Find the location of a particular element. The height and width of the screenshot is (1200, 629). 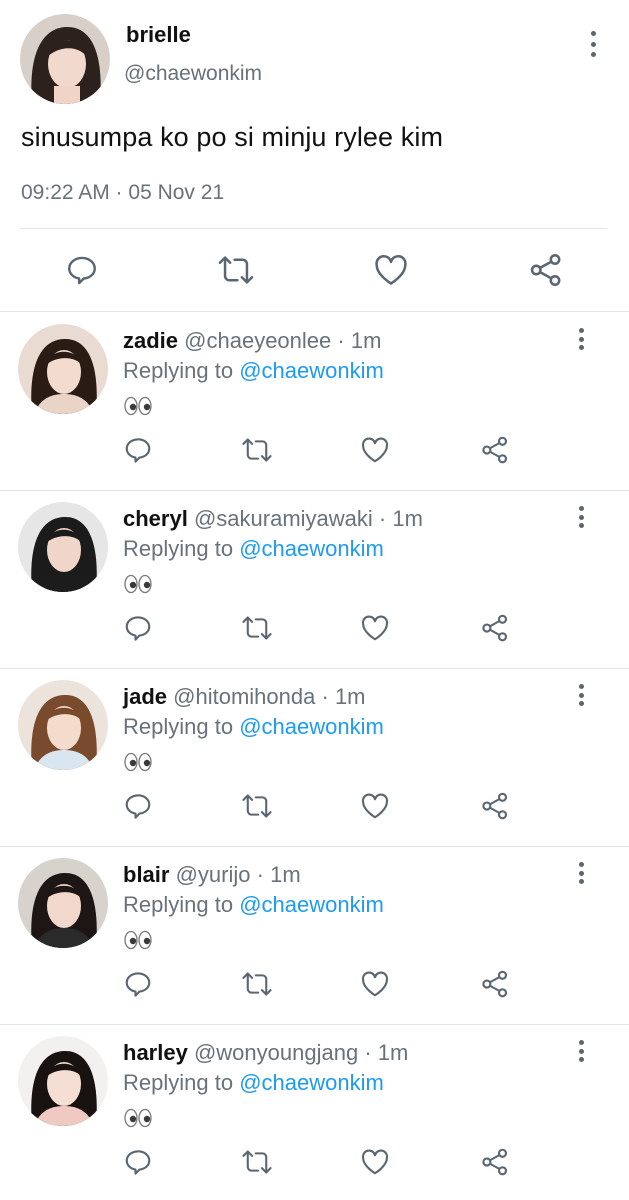

reply-header: cheryl @sakuramiyawaki · 1m is located at coordinates (273, 519).